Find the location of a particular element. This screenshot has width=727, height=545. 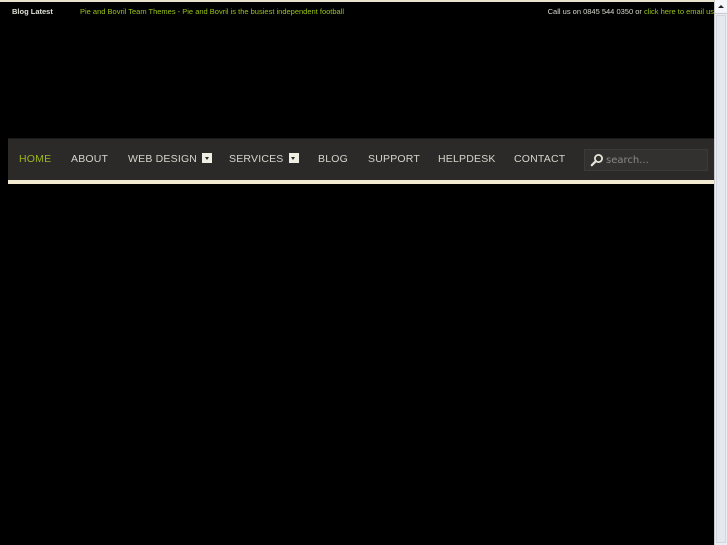

nav-support: SUPPORT is located at coordinates (394, 160).